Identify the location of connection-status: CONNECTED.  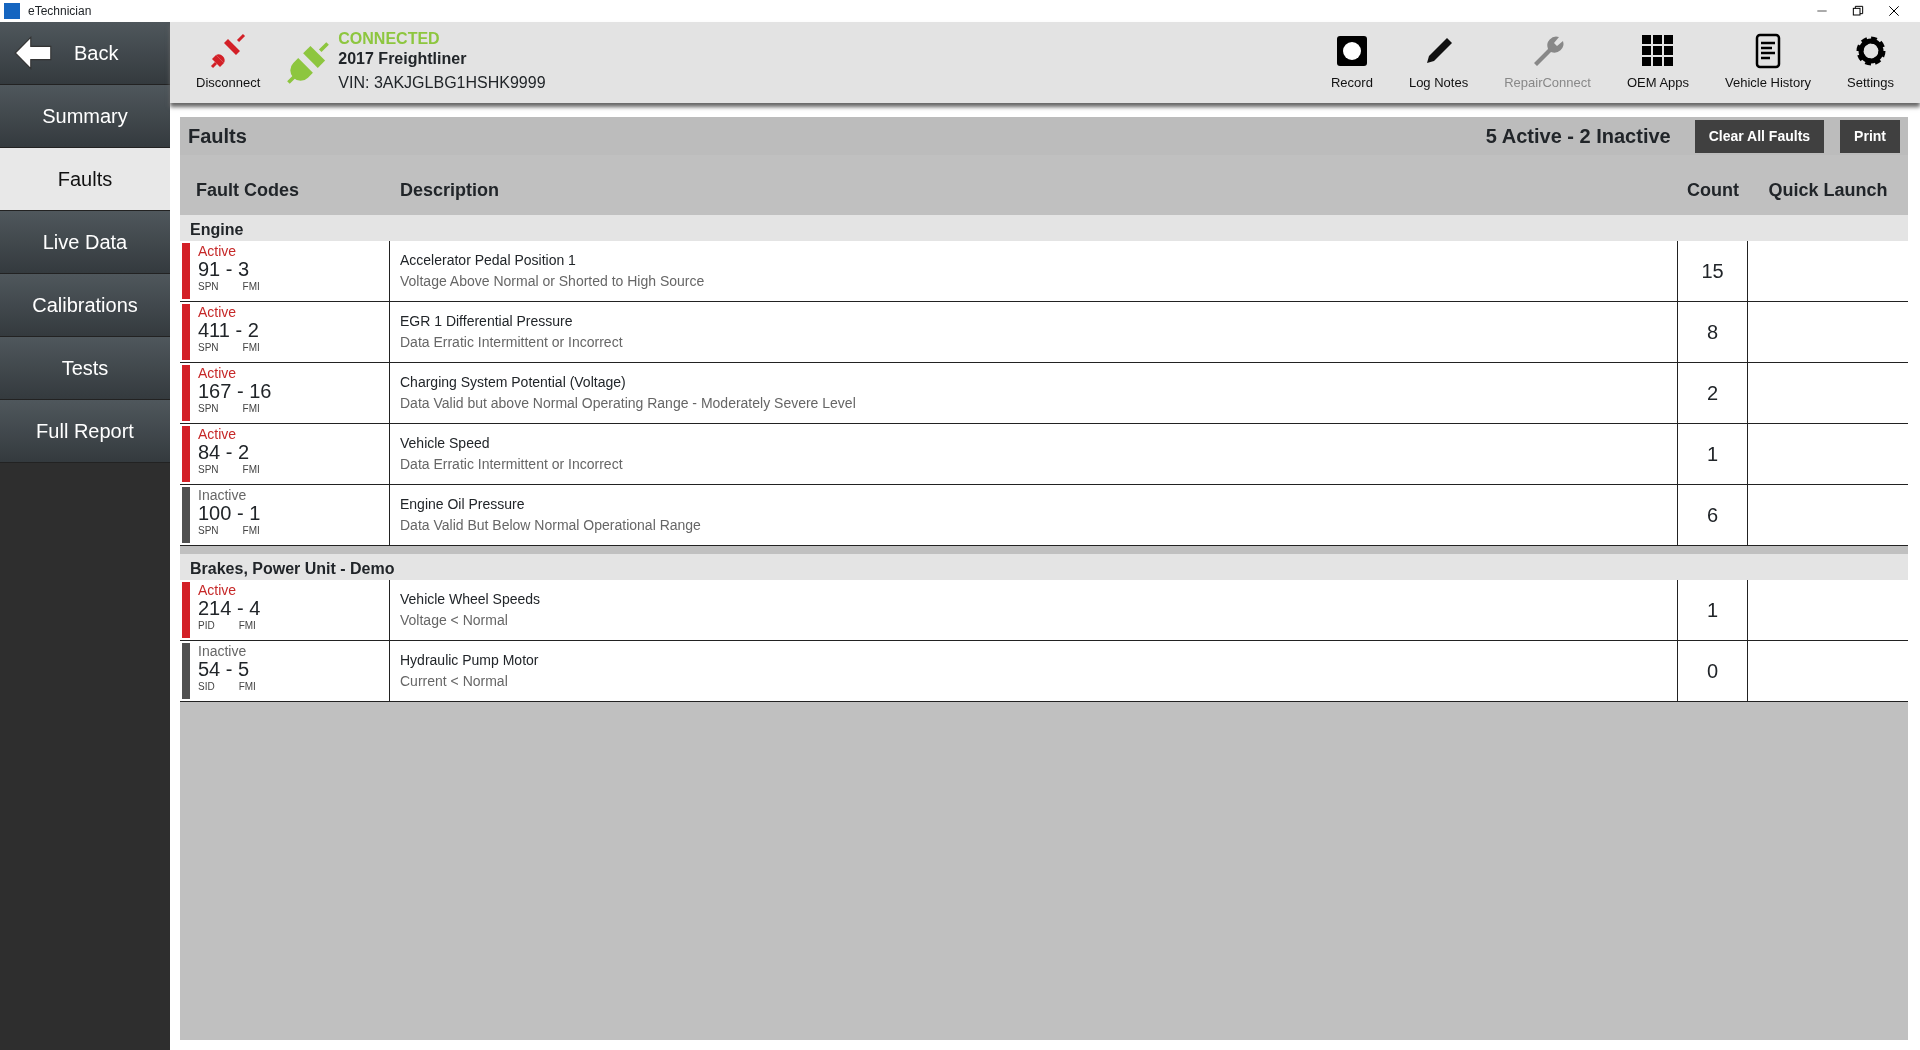
(389, 38).